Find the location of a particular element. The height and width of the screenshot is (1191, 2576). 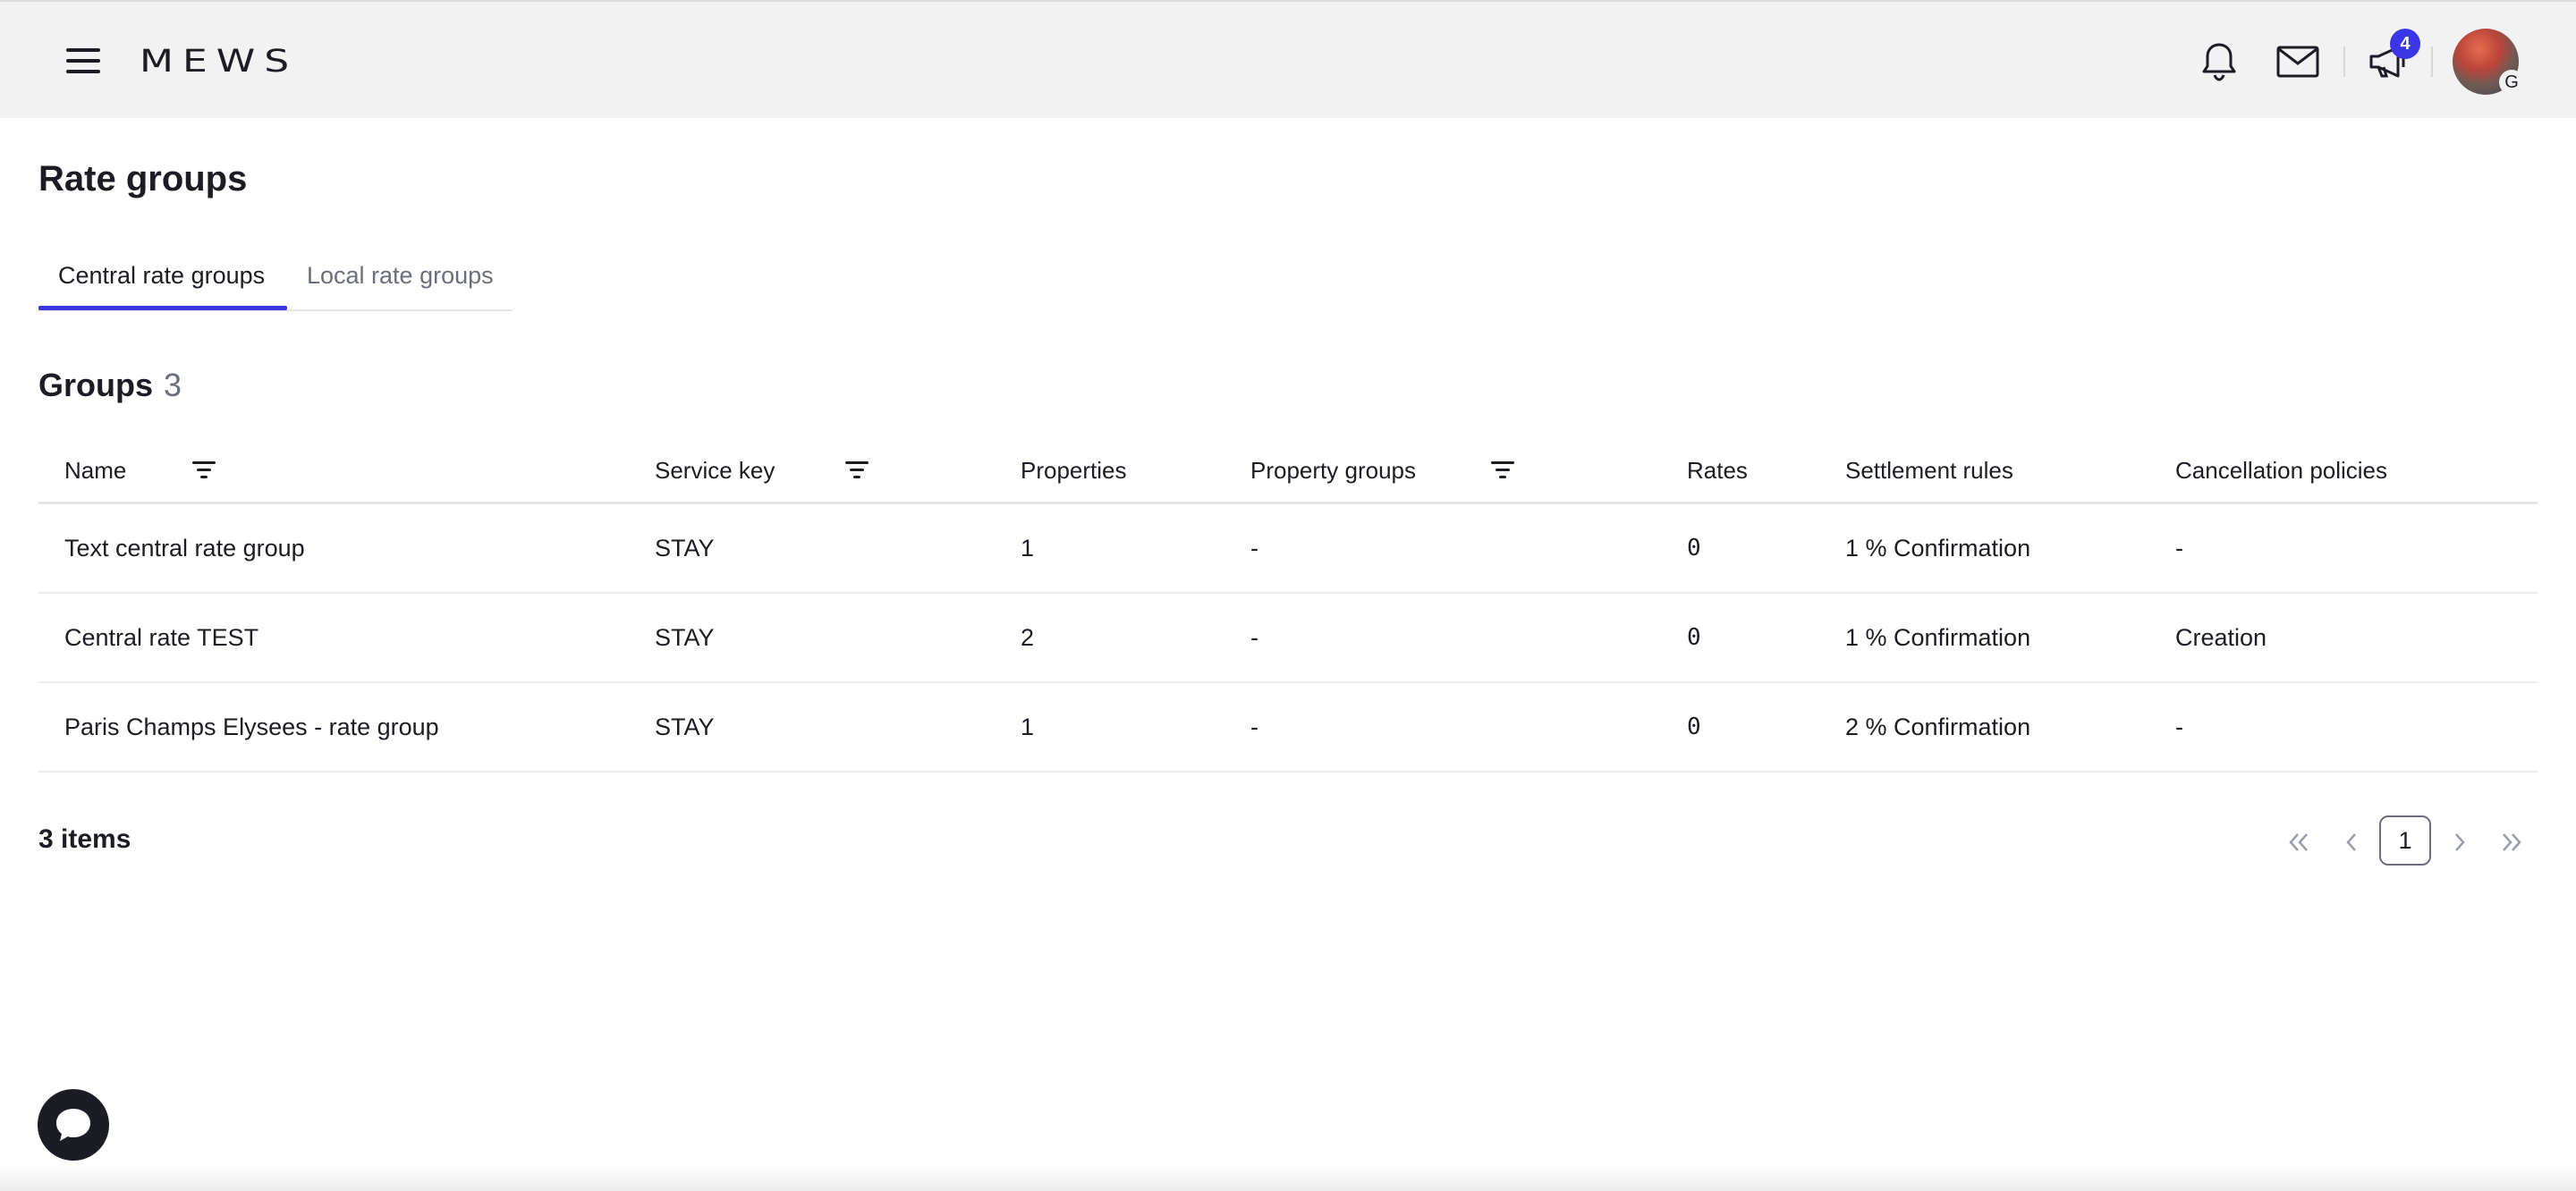

previous-page-button is located at coordinates (2351, 842).